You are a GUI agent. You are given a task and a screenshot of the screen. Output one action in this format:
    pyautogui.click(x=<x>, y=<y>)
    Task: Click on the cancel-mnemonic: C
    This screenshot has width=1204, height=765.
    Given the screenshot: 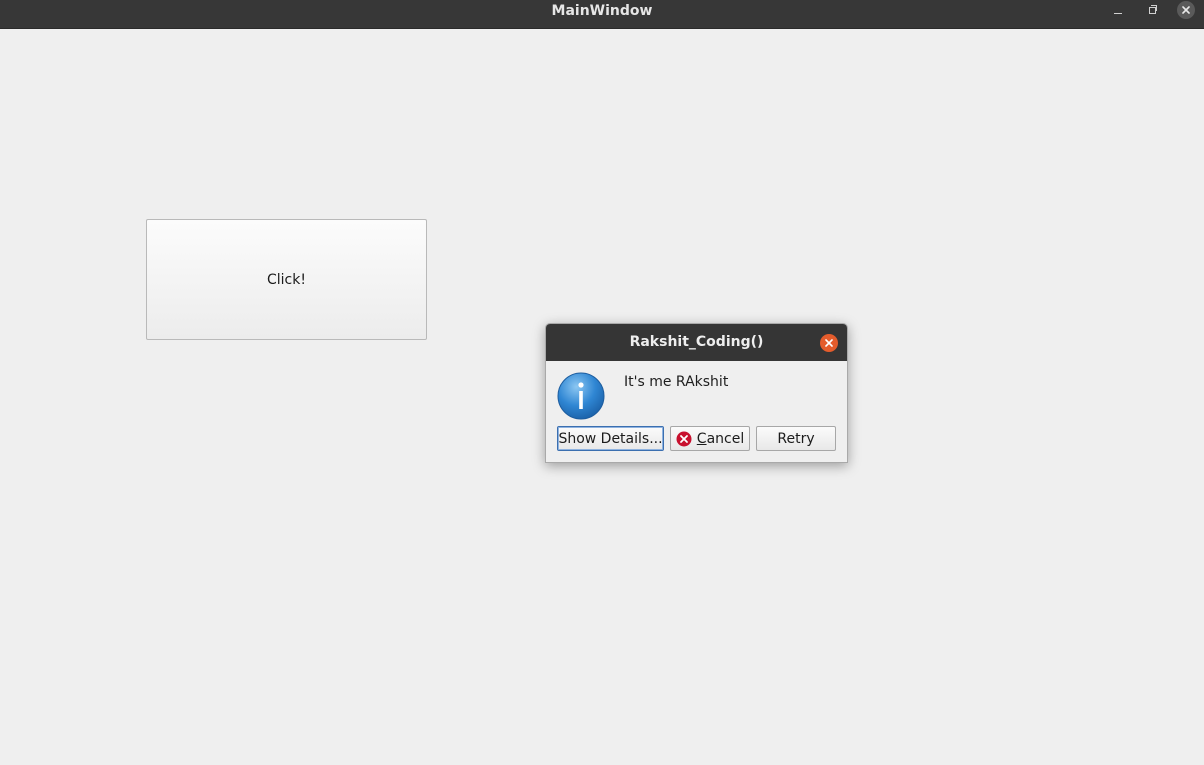 What is the action you would take?
    pyautogui.click(x=701, y=438)
    